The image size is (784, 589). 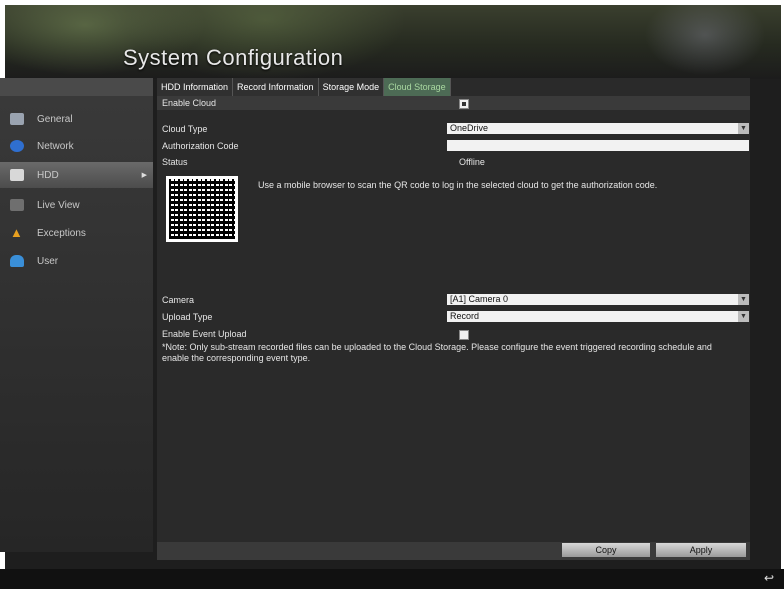 What do you see at coordinates (393, 42) in the screenshot?
I see `header-banner` at bounding box center [393, 42].